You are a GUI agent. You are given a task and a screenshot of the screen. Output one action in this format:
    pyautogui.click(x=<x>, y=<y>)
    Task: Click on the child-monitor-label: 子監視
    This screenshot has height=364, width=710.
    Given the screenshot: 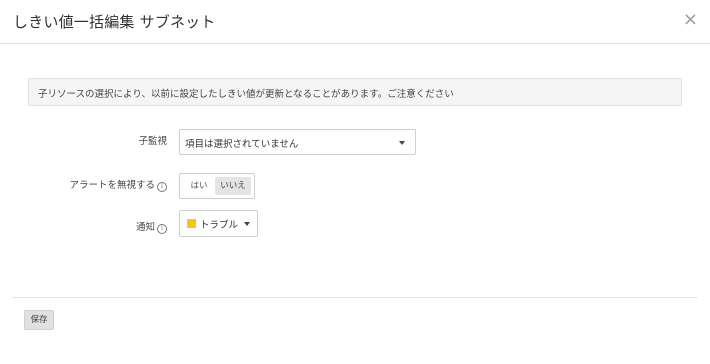 What is the action you would take?
    pyautogui.click(x=152, y=140)
    